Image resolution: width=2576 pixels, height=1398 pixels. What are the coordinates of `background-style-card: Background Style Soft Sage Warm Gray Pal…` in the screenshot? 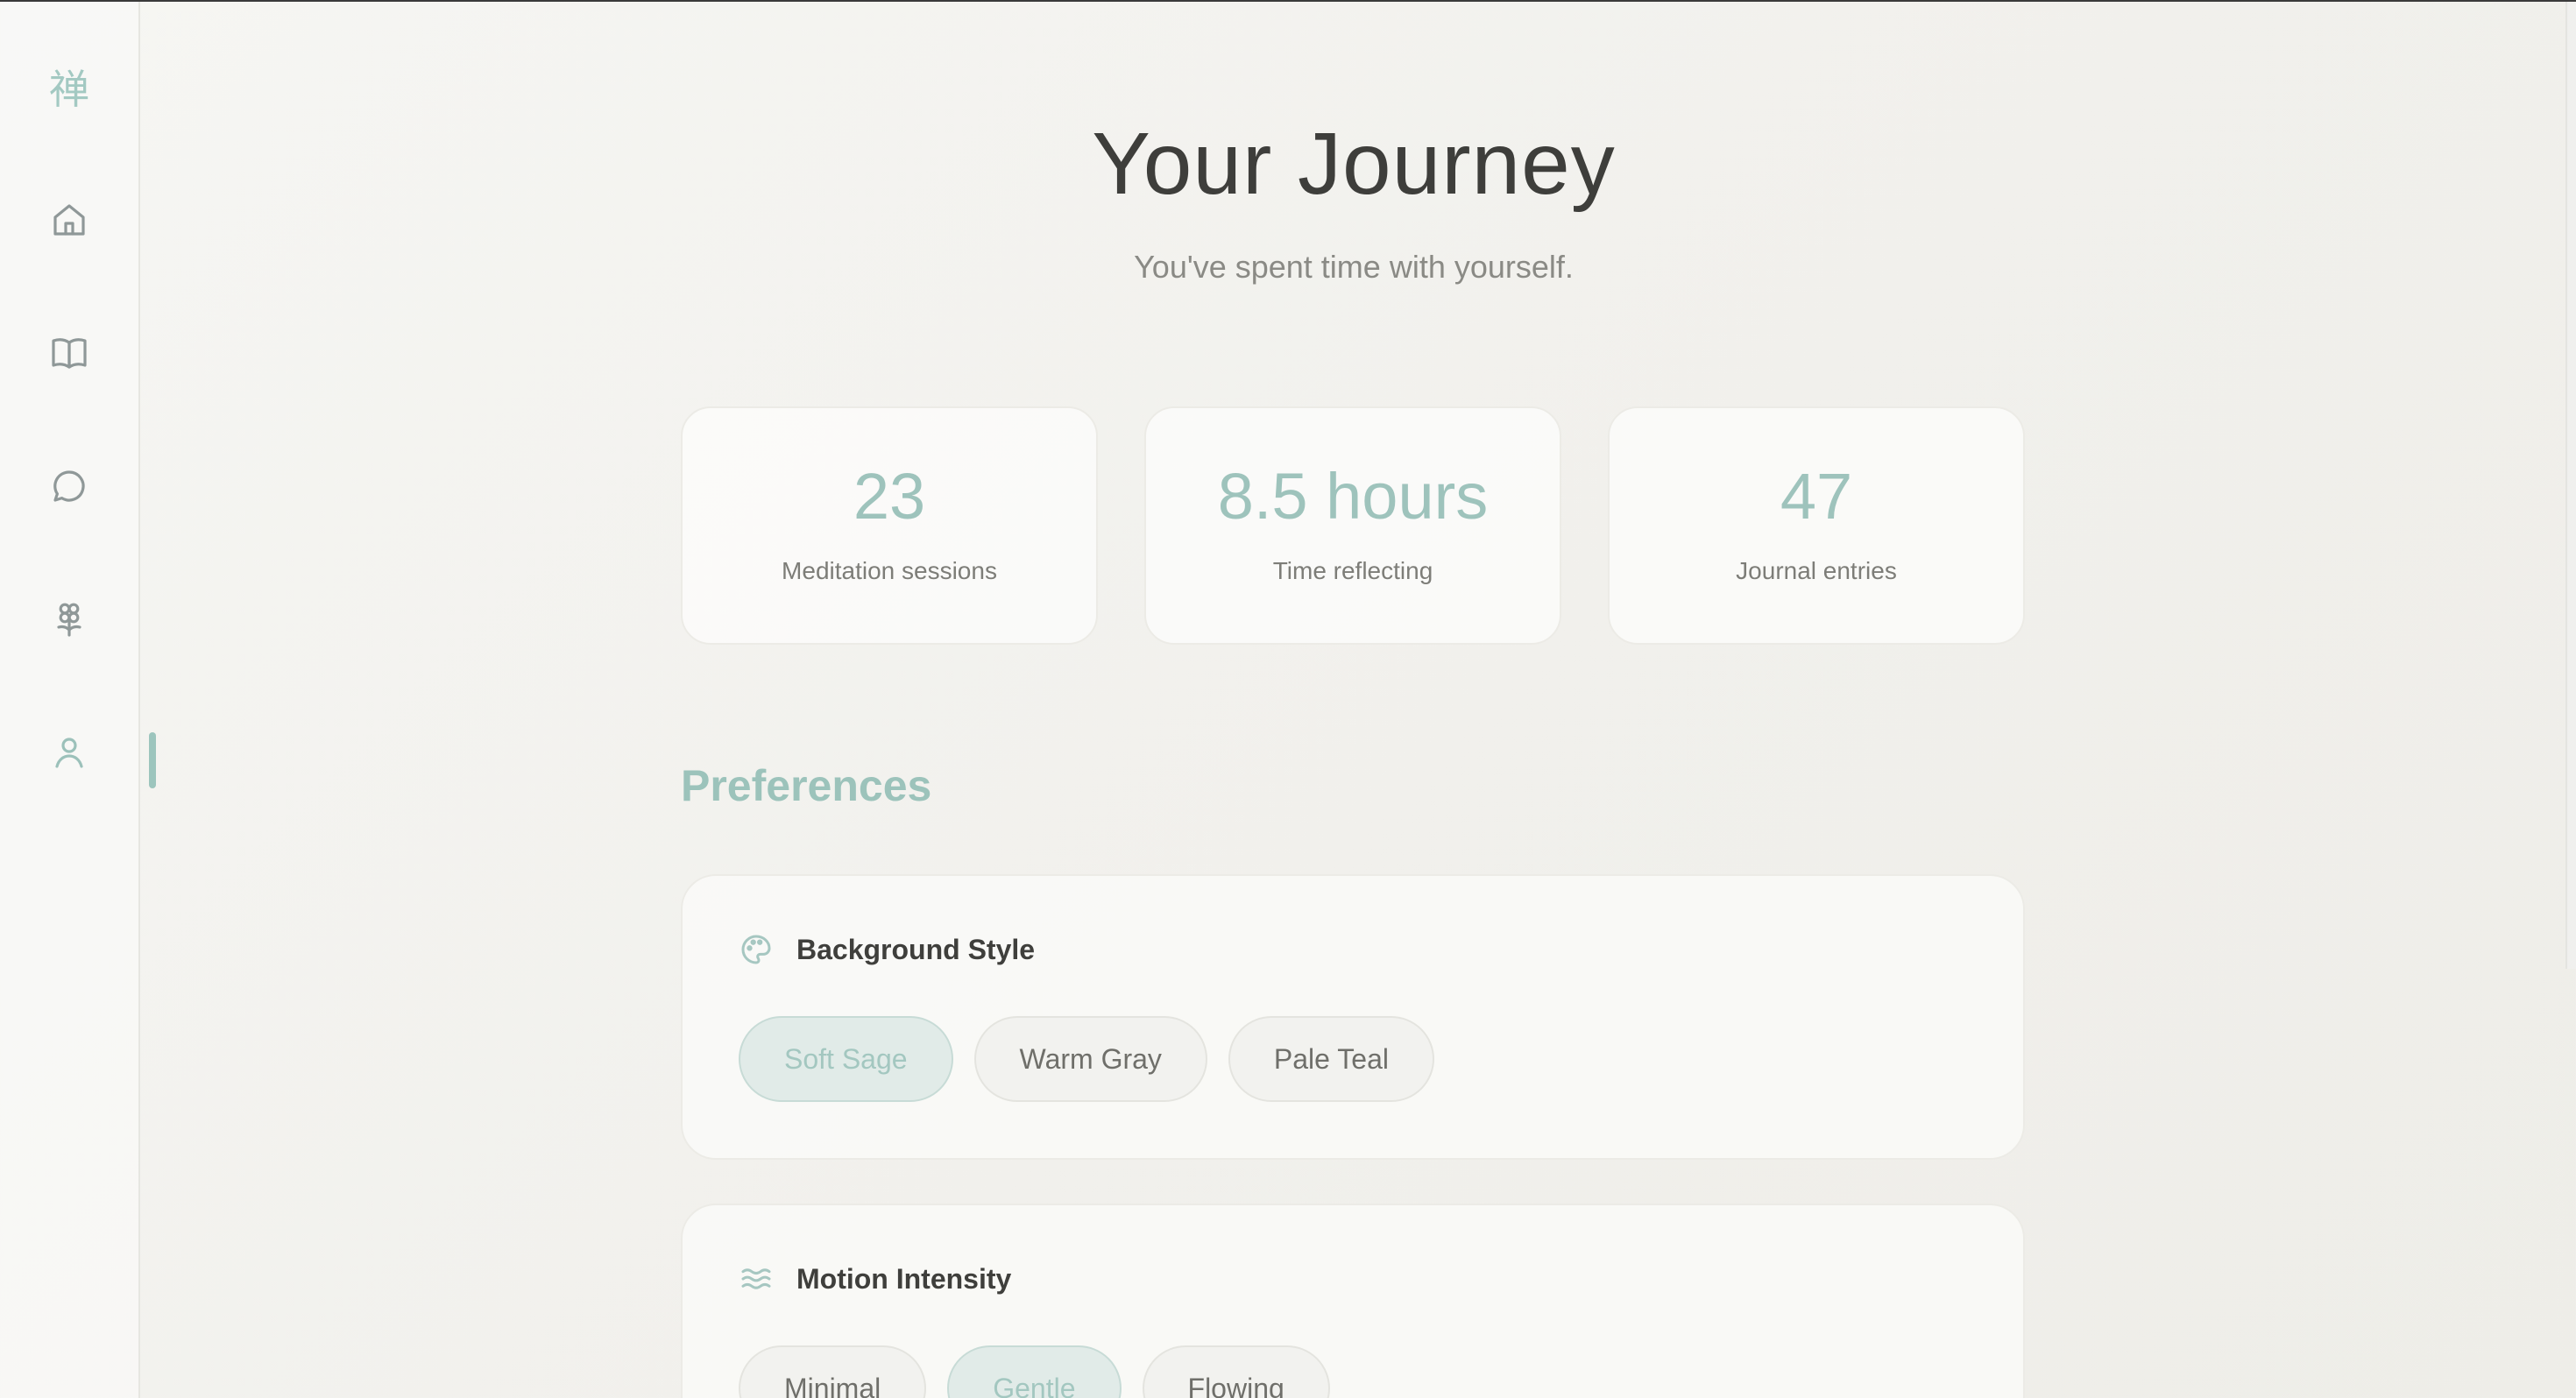 It's located at (1353, 1017).